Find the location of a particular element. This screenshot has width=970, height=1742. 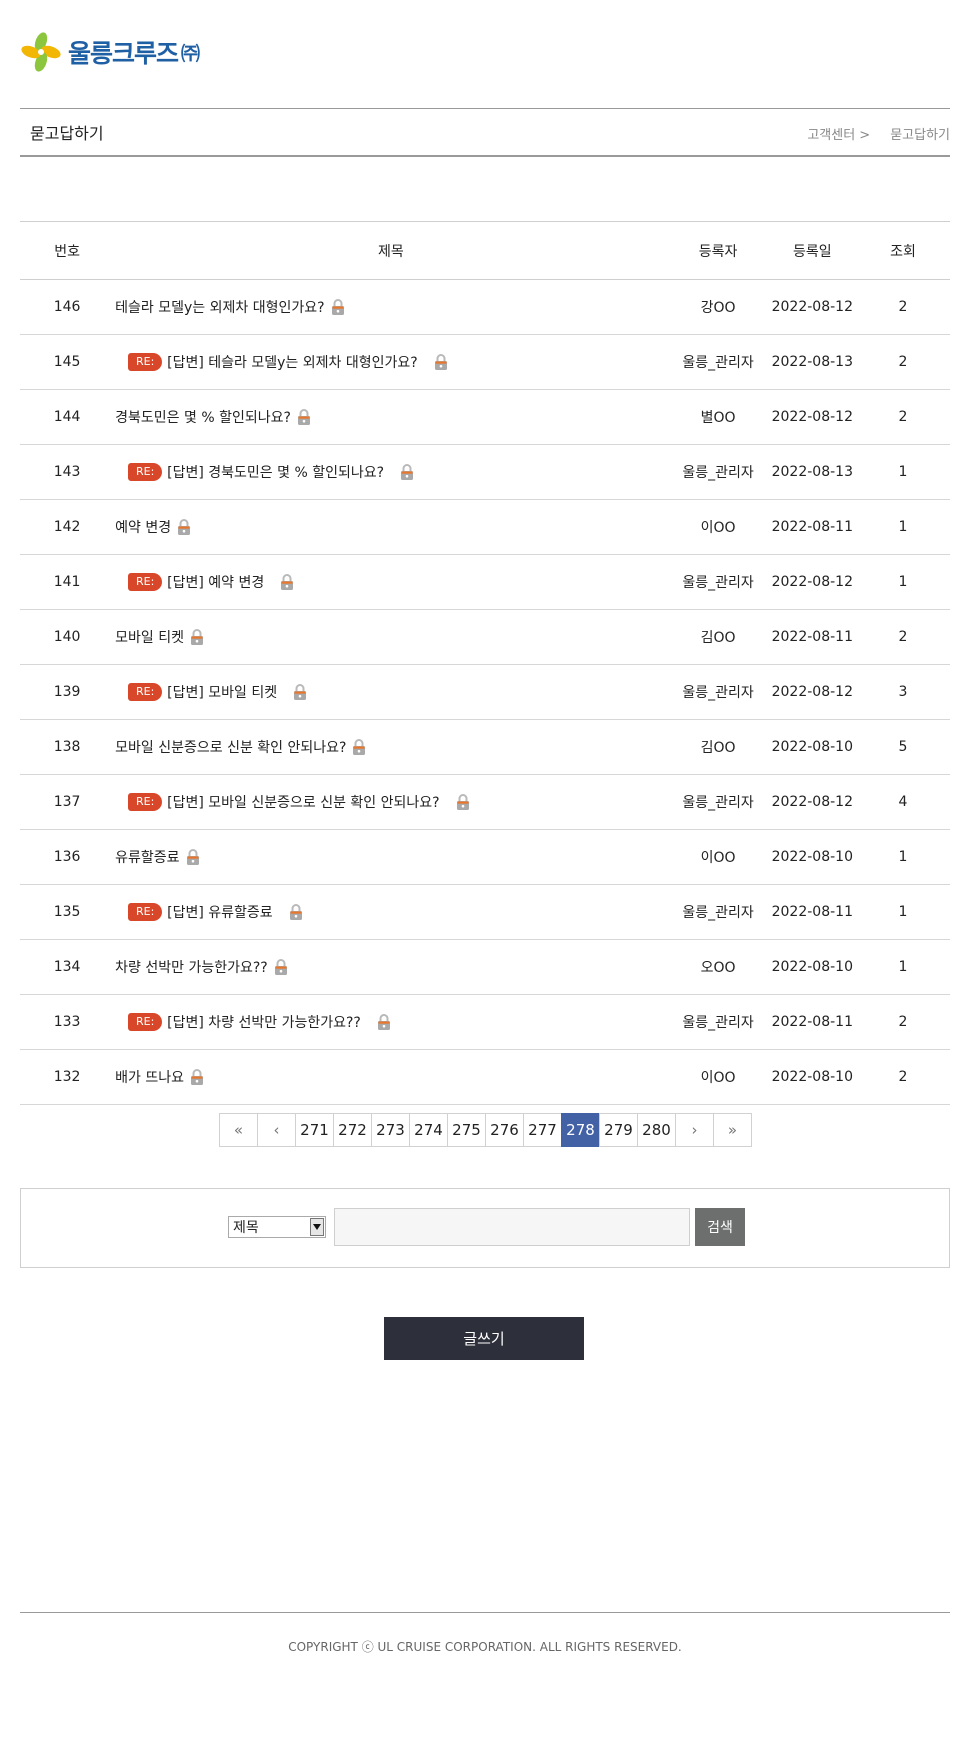

row-subject-link: [답변] 유류할증료 is located at coordinates (220, 913).